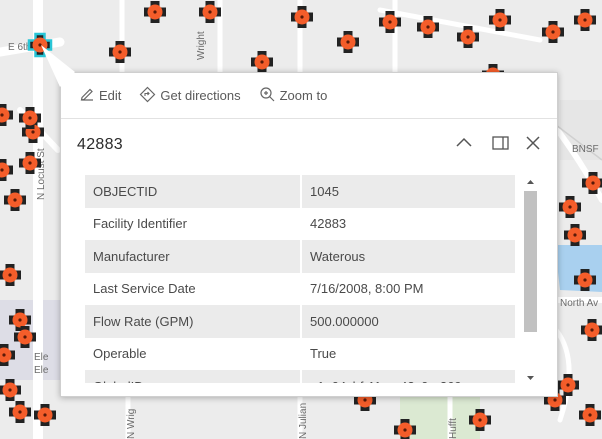  What do you see at coordinates (201, 45) in the screenshot?
I see `road-label-wright: Wright` at bounding box center [201, 45].